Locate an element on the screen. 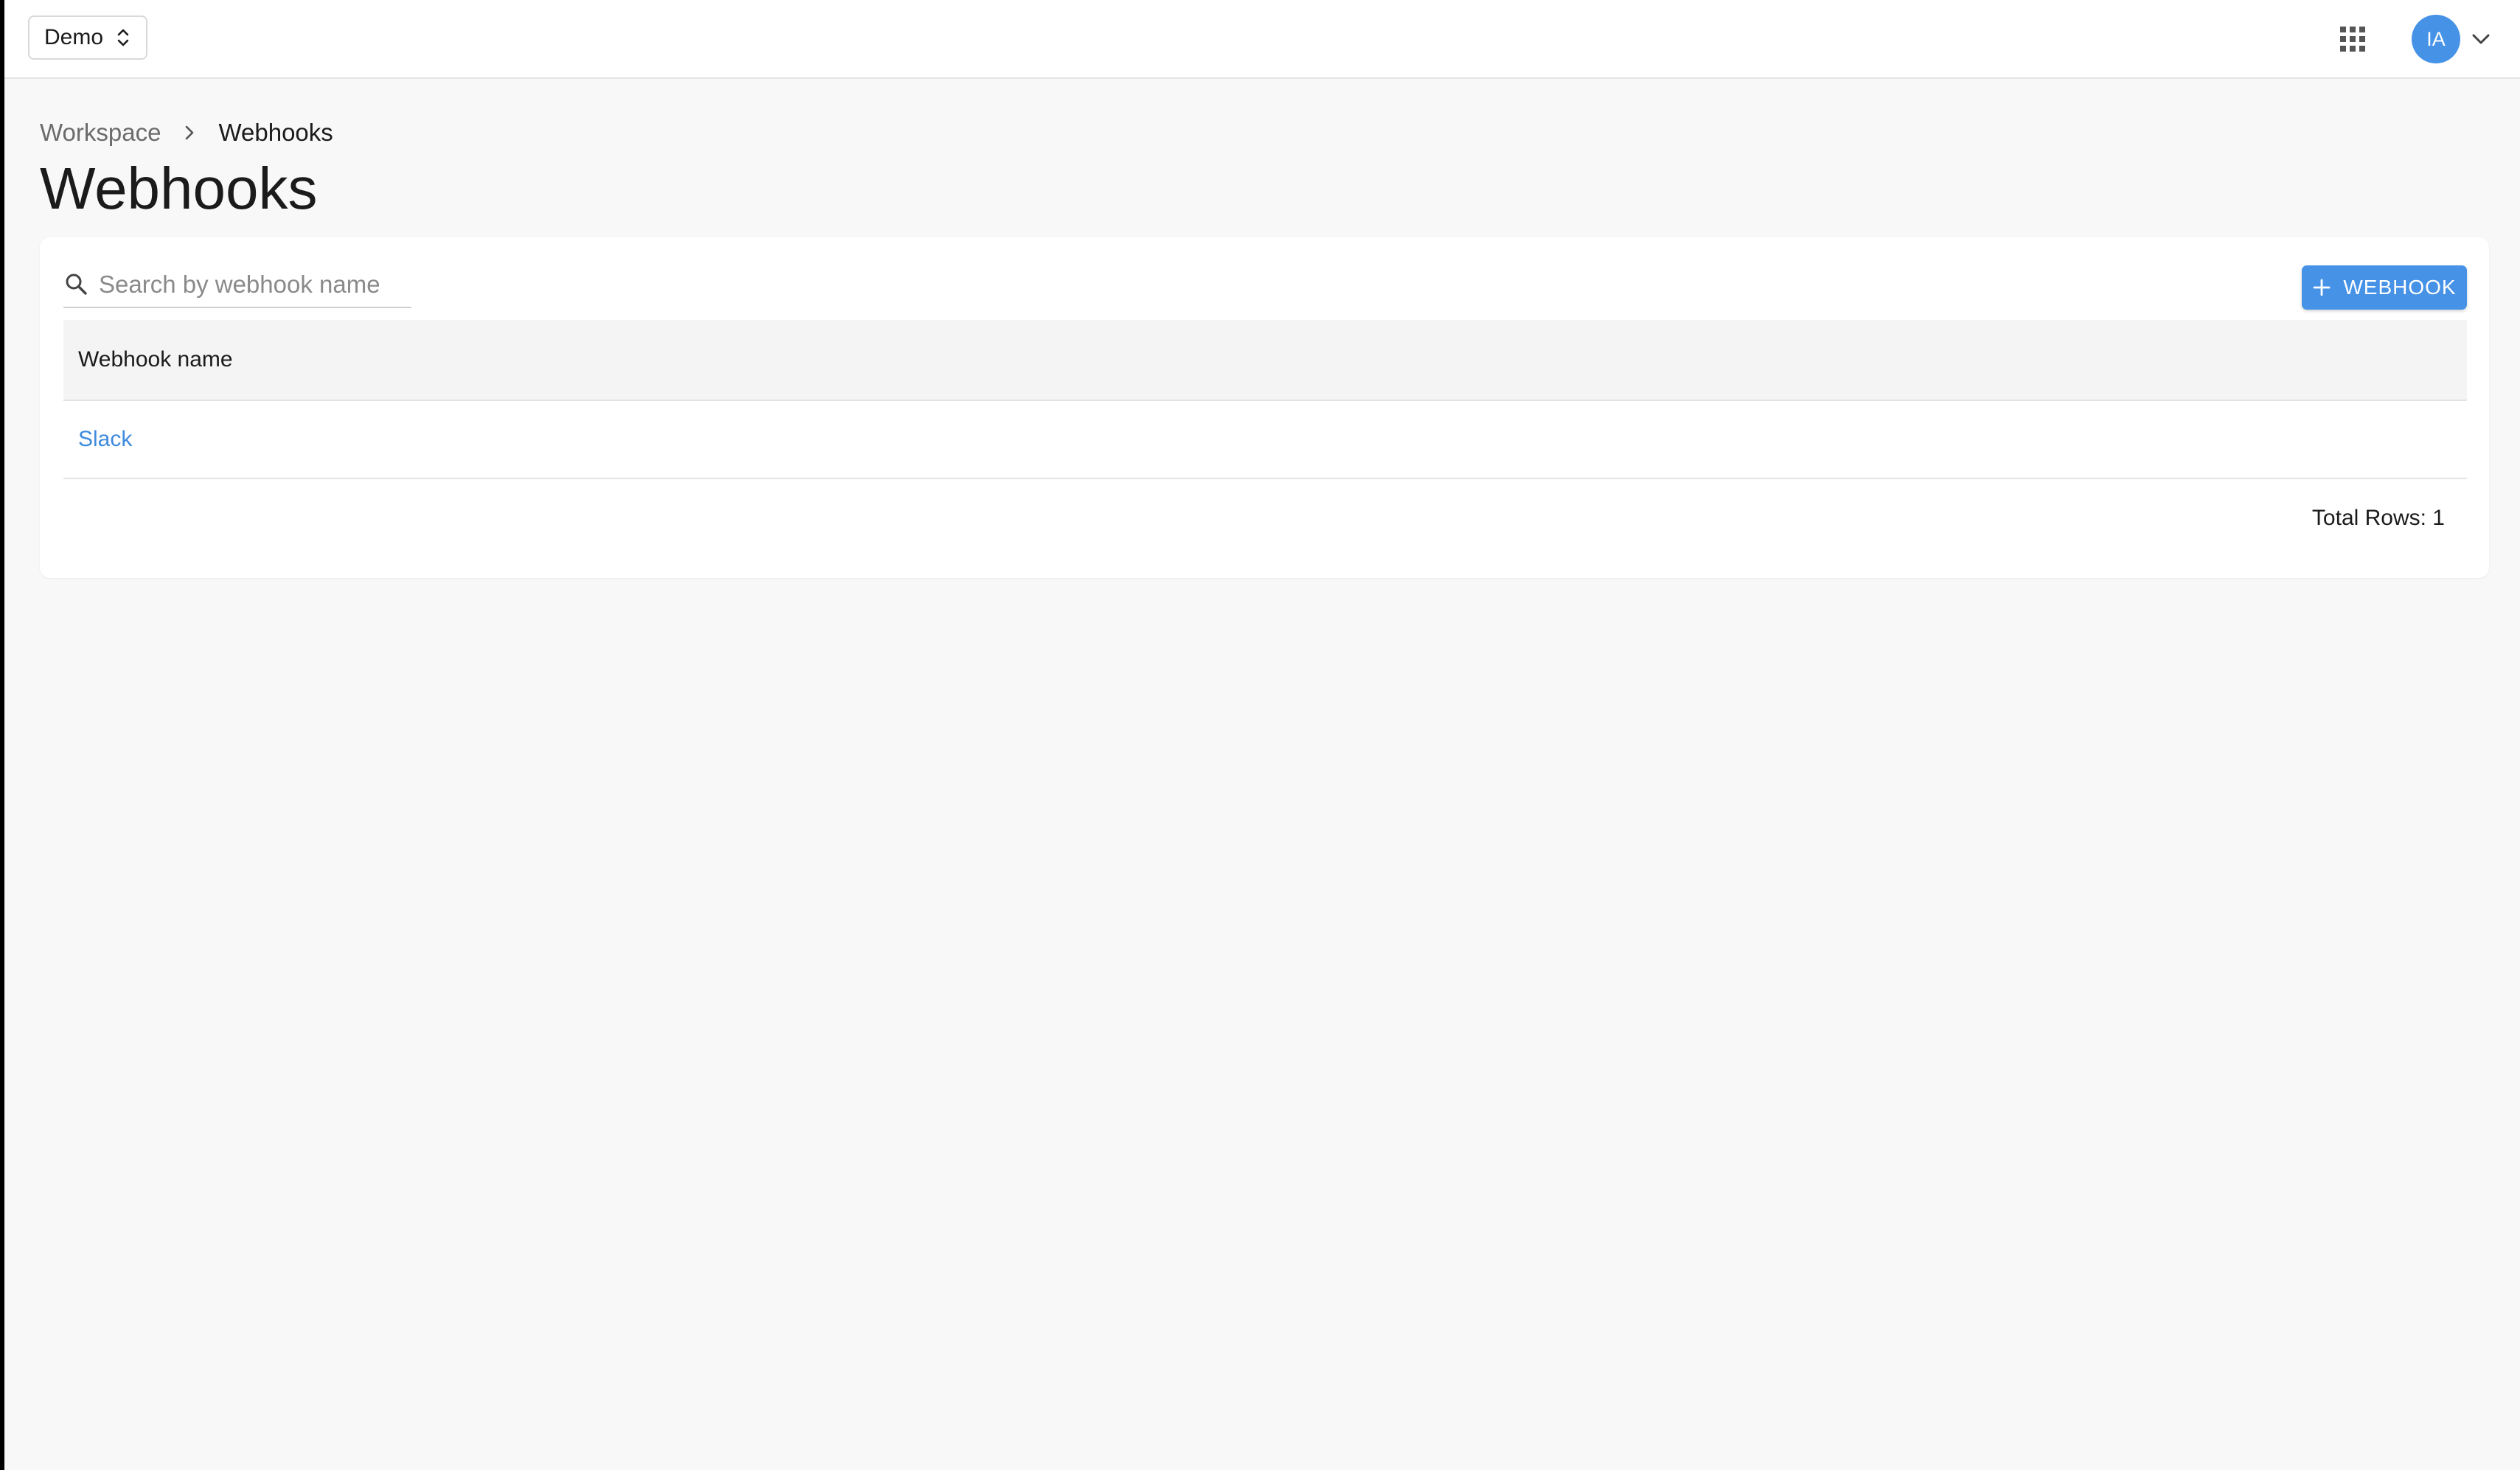 Image resolution: width=2520 pixels, height=1470 pixels. search-icon is located at coordinates (76, 284).